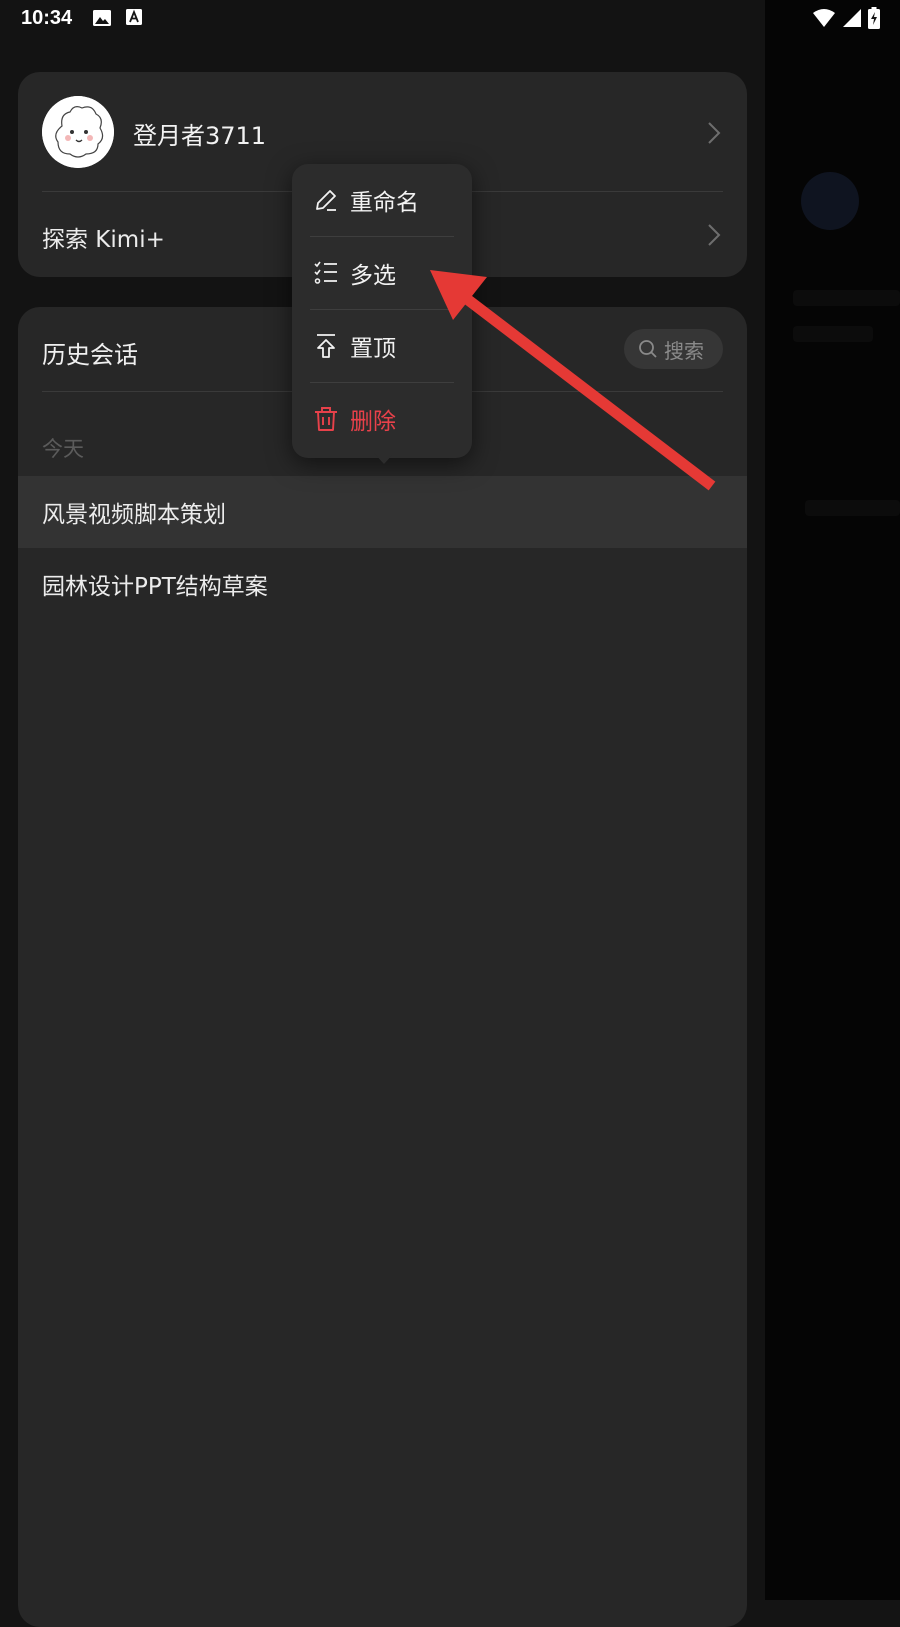 Image resolution: width=900 pixels, height=1627 pixels. I want to click on delete-menu-item: 删除, so click(382, 419).